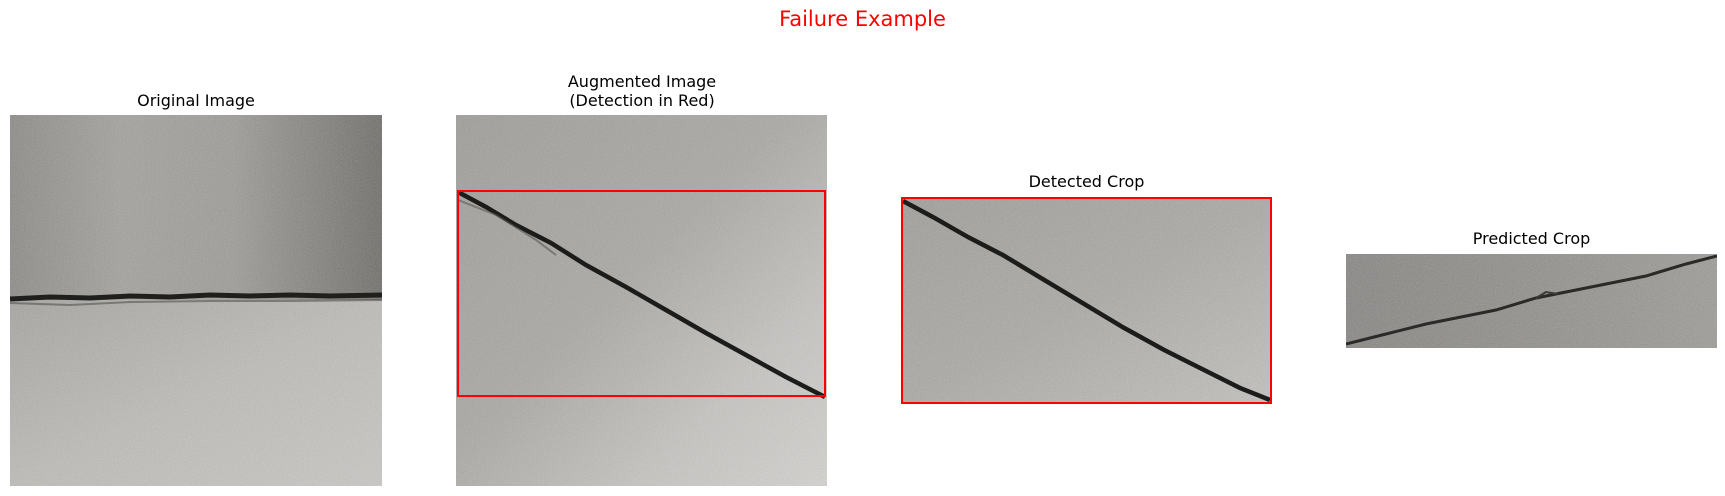  What do you see at coordinates (862, 19) in the screenshot?
I see `figure-suptitle: Failure Example` at bounding box center [862, 19].